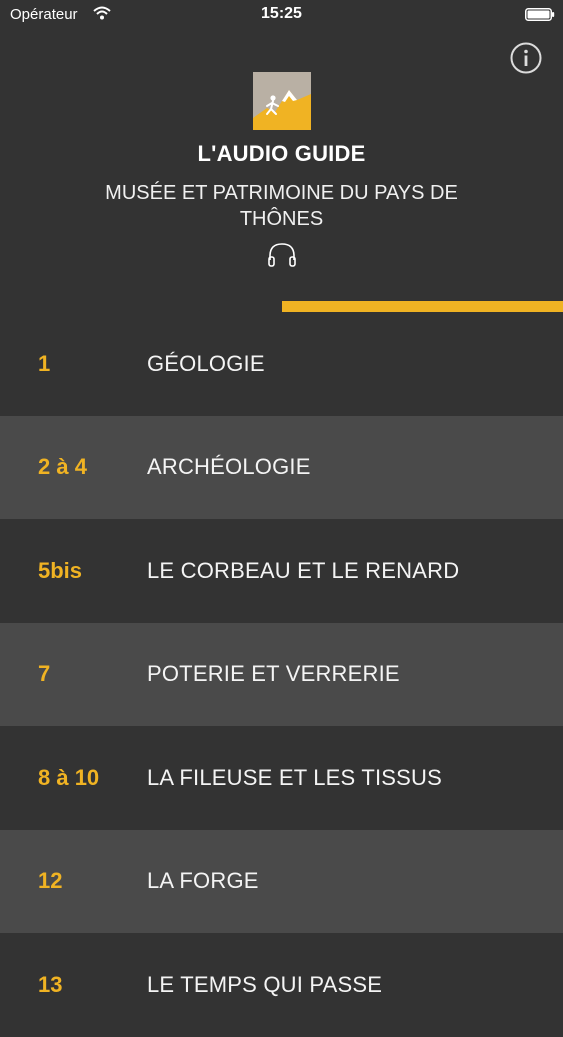 The image size is (563, 1037). What do you see at coordinates (281, 206) in the screenshot?
I see `app-subtitle: MUSÉE ET PATRIMOINE DU PAYS DE THÔNES` at bounding box center [281, 206].